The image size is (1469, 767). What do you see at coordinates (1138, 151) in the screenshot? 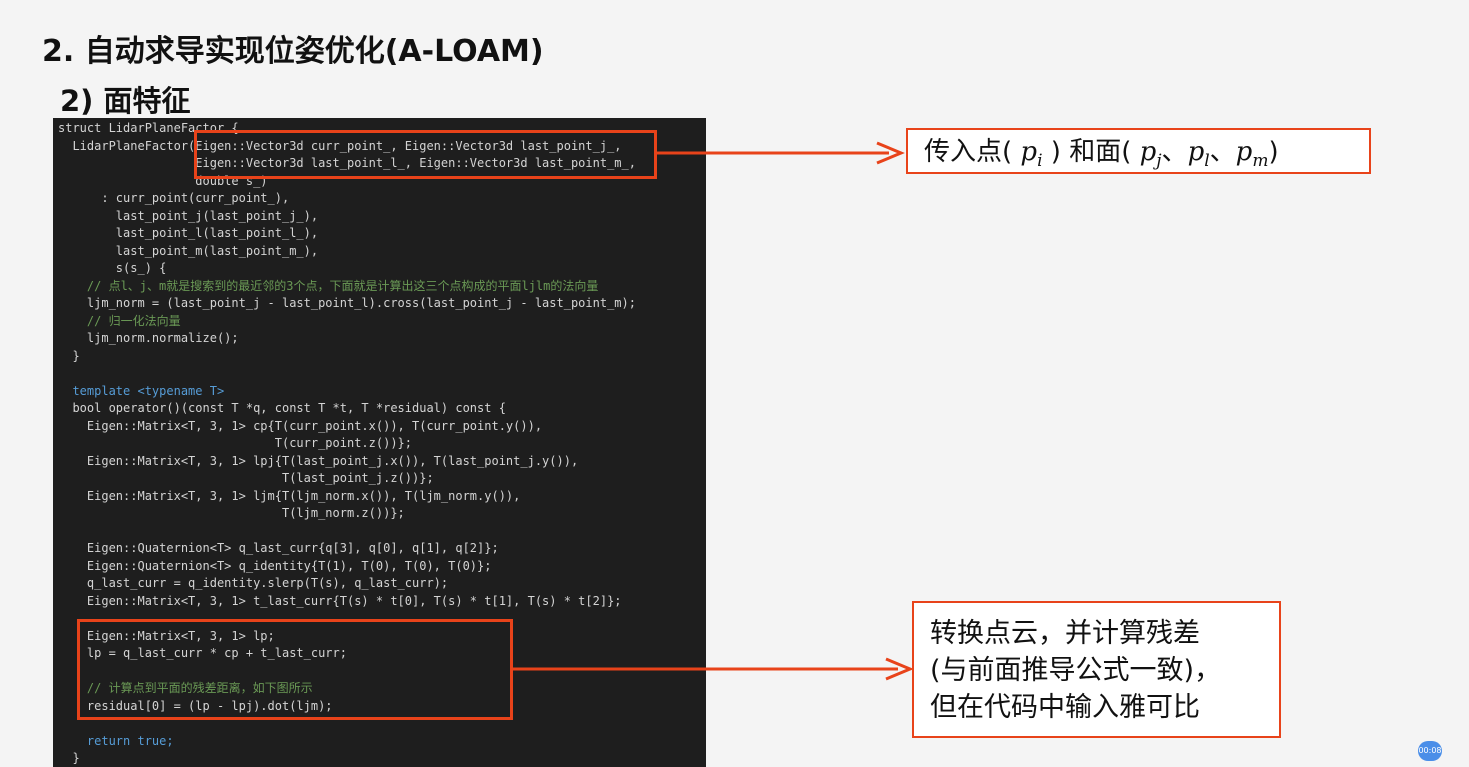
I see `input-points-callout: 传入点( pi ) 和面( pj、pl、pm)` at bounding box center [1138, 151].